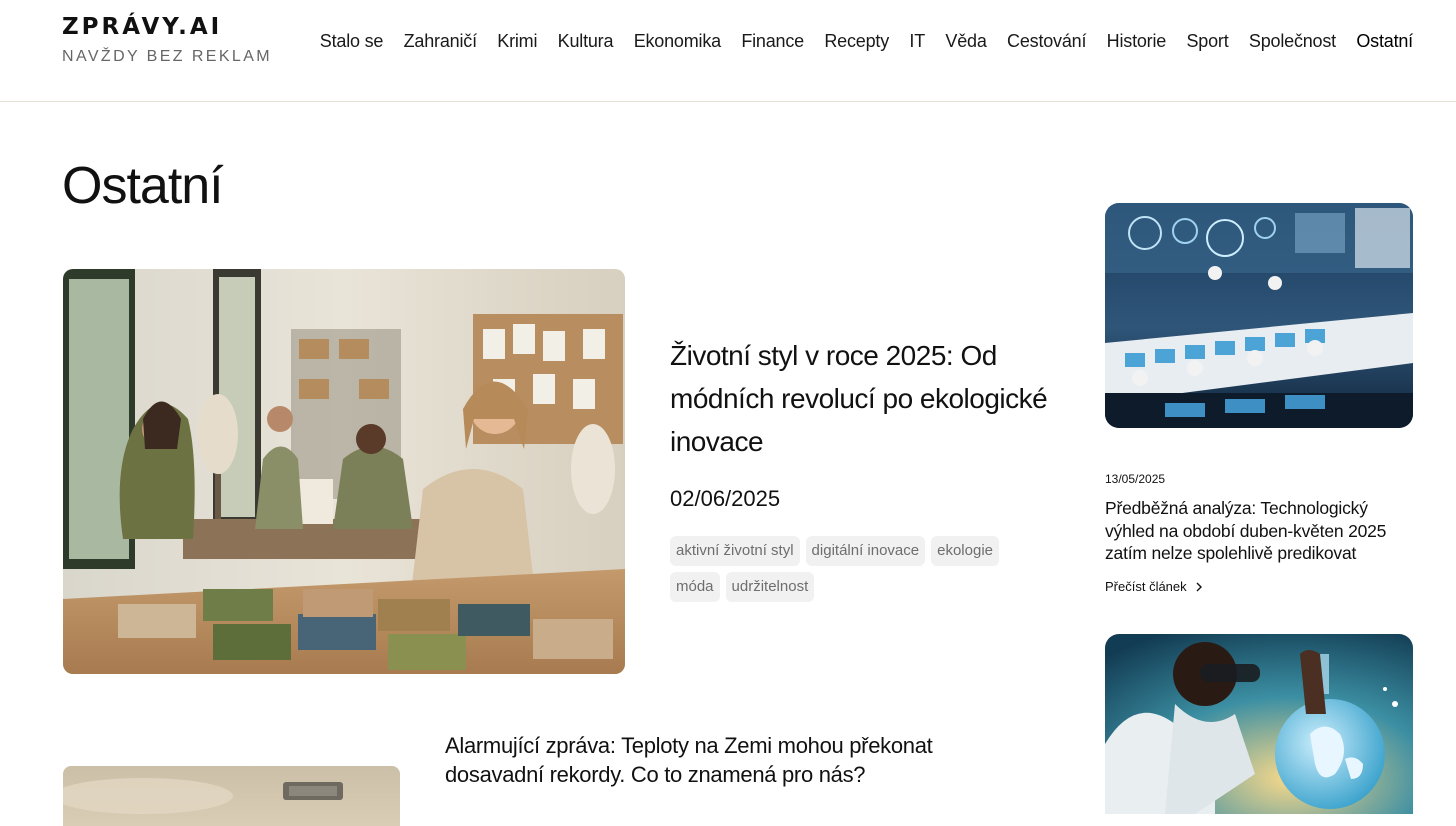 This screenshot has height=826, width=1456. What do you see at coordinates (725, 498) in the screenshot?
I see `featured-article-date: 02/06/2025` at bounding box center [725, 498].